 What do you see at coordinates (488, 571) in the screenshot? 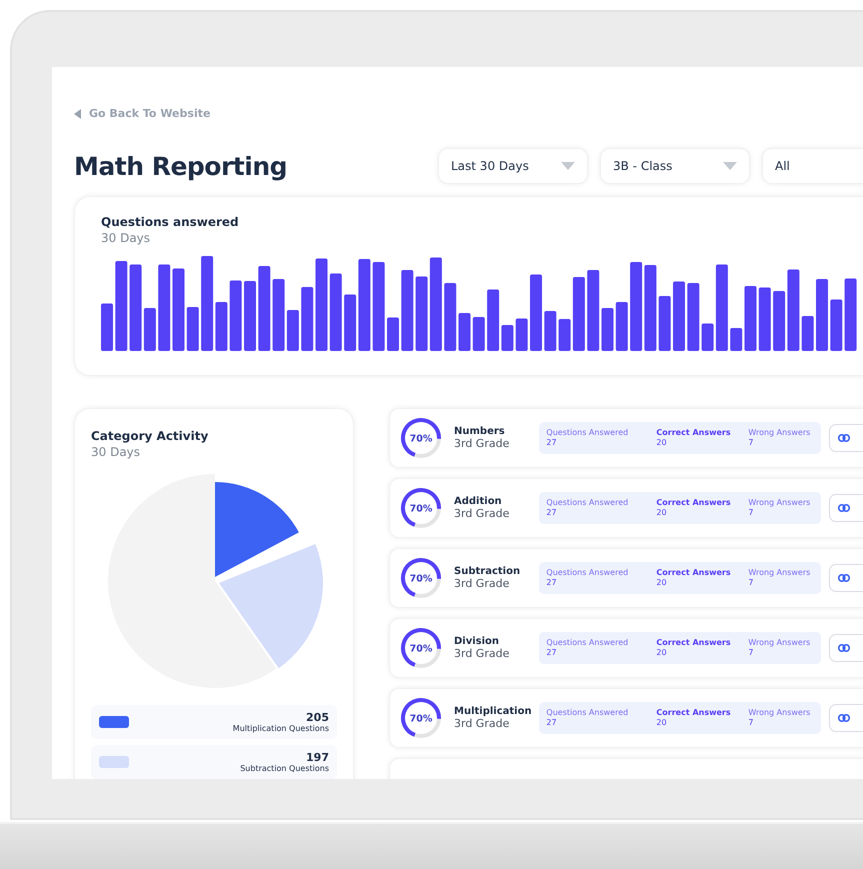
I see `category-name: Subtraction` at bounding box center [488, 571].